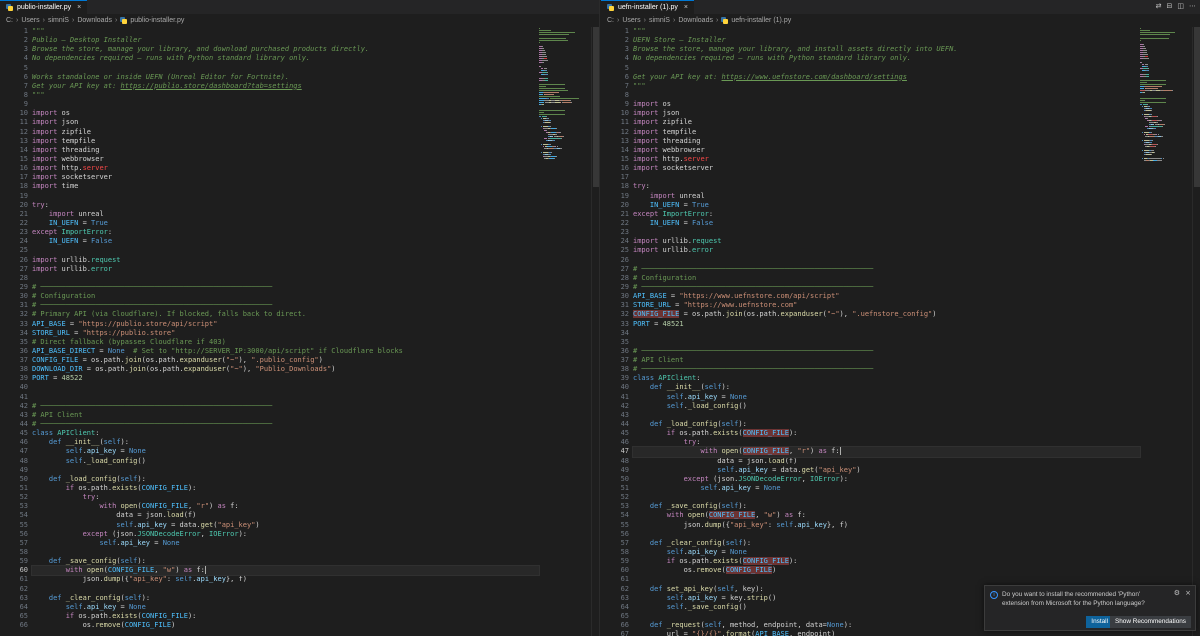  Describe the element at coordinates (886, 122) in the screenshot. I see `code-line: import zipfile` at that location.